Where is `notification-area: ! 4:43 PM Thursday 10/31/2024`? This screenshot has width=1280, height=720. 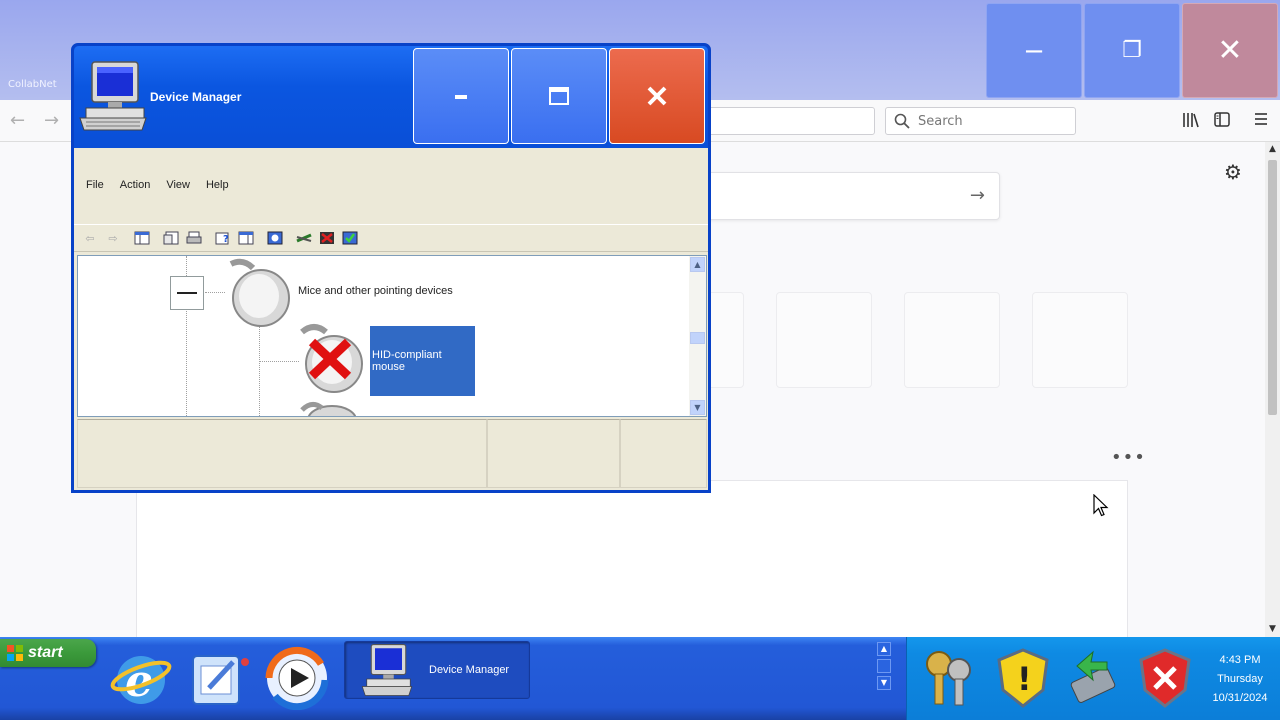 notification-area: ! 4:43 PM Thursday 10/31/2024 is located at coordinates (1093, 678).